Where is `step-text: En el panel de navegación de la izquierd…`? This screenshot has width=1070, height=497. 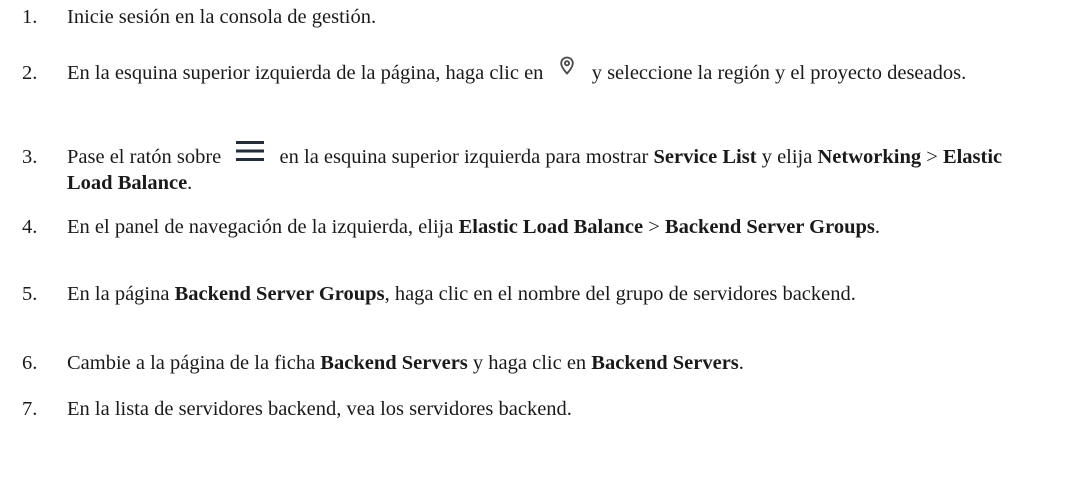 step-text: En el panel de navegación de la izquierd… is located at coordinates (474, 227).